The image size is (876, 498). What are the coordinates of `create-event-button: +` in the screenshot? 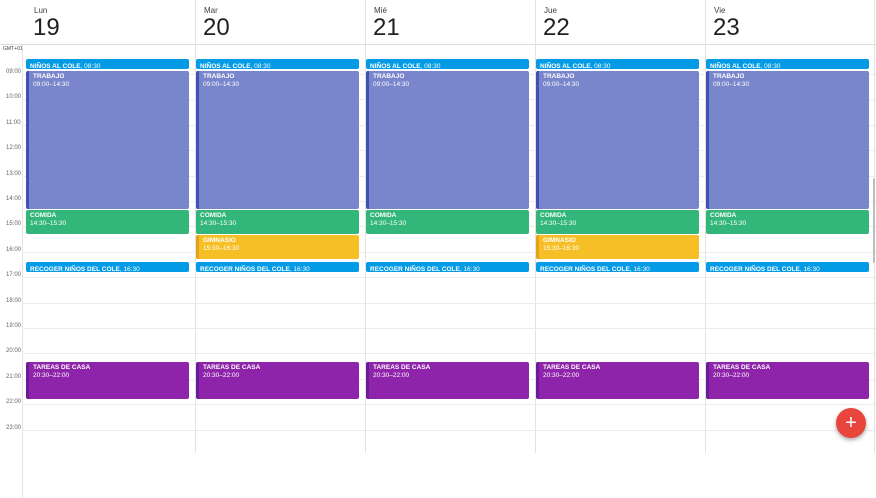 It's located at (851, 423).